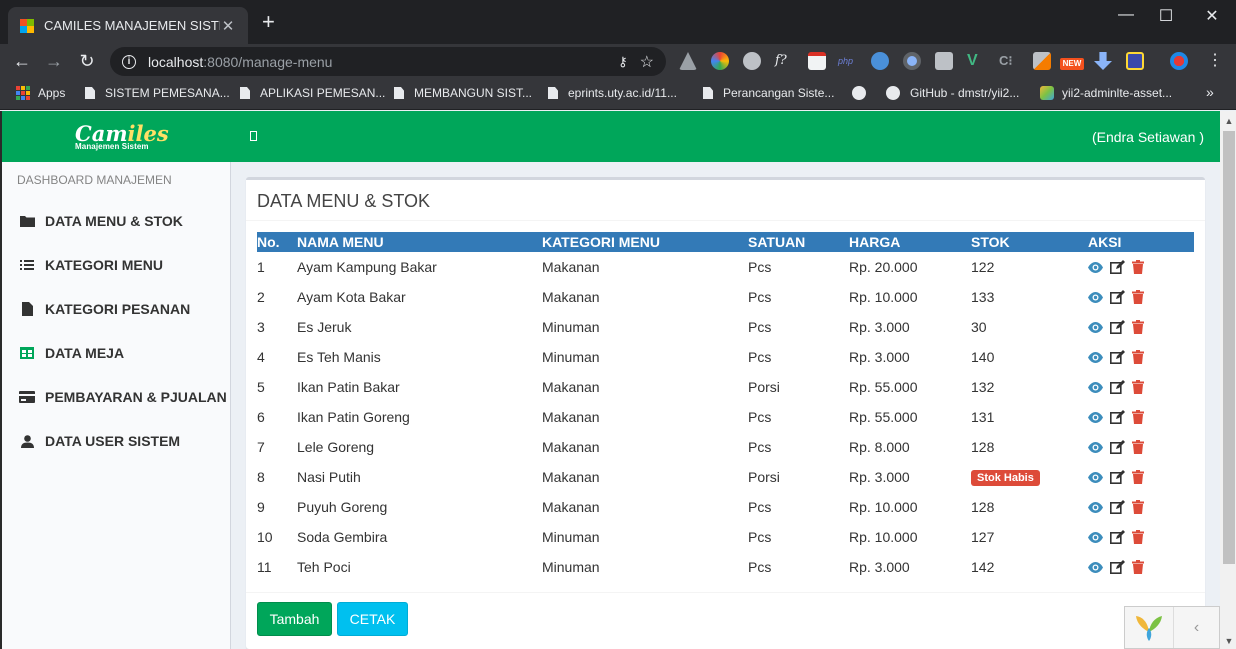 The width and height of the screenshot is (1236, 649). Describe the element at coordinates (1179, 61) in the screenshot. I see `profile-avatar` at that location.